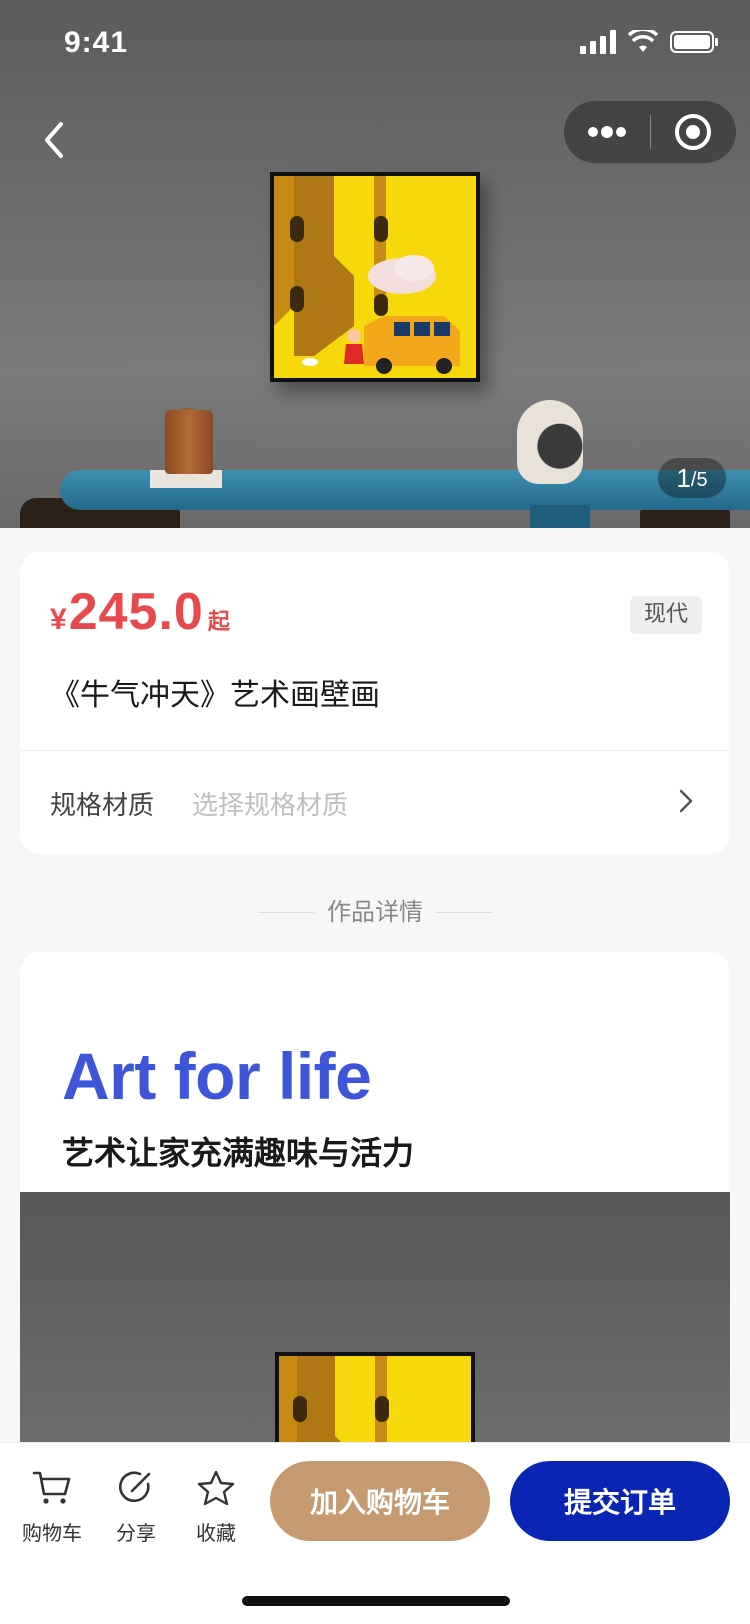 The image size is (750, 1624). I want to click on star-icon, so click(216, 1488).